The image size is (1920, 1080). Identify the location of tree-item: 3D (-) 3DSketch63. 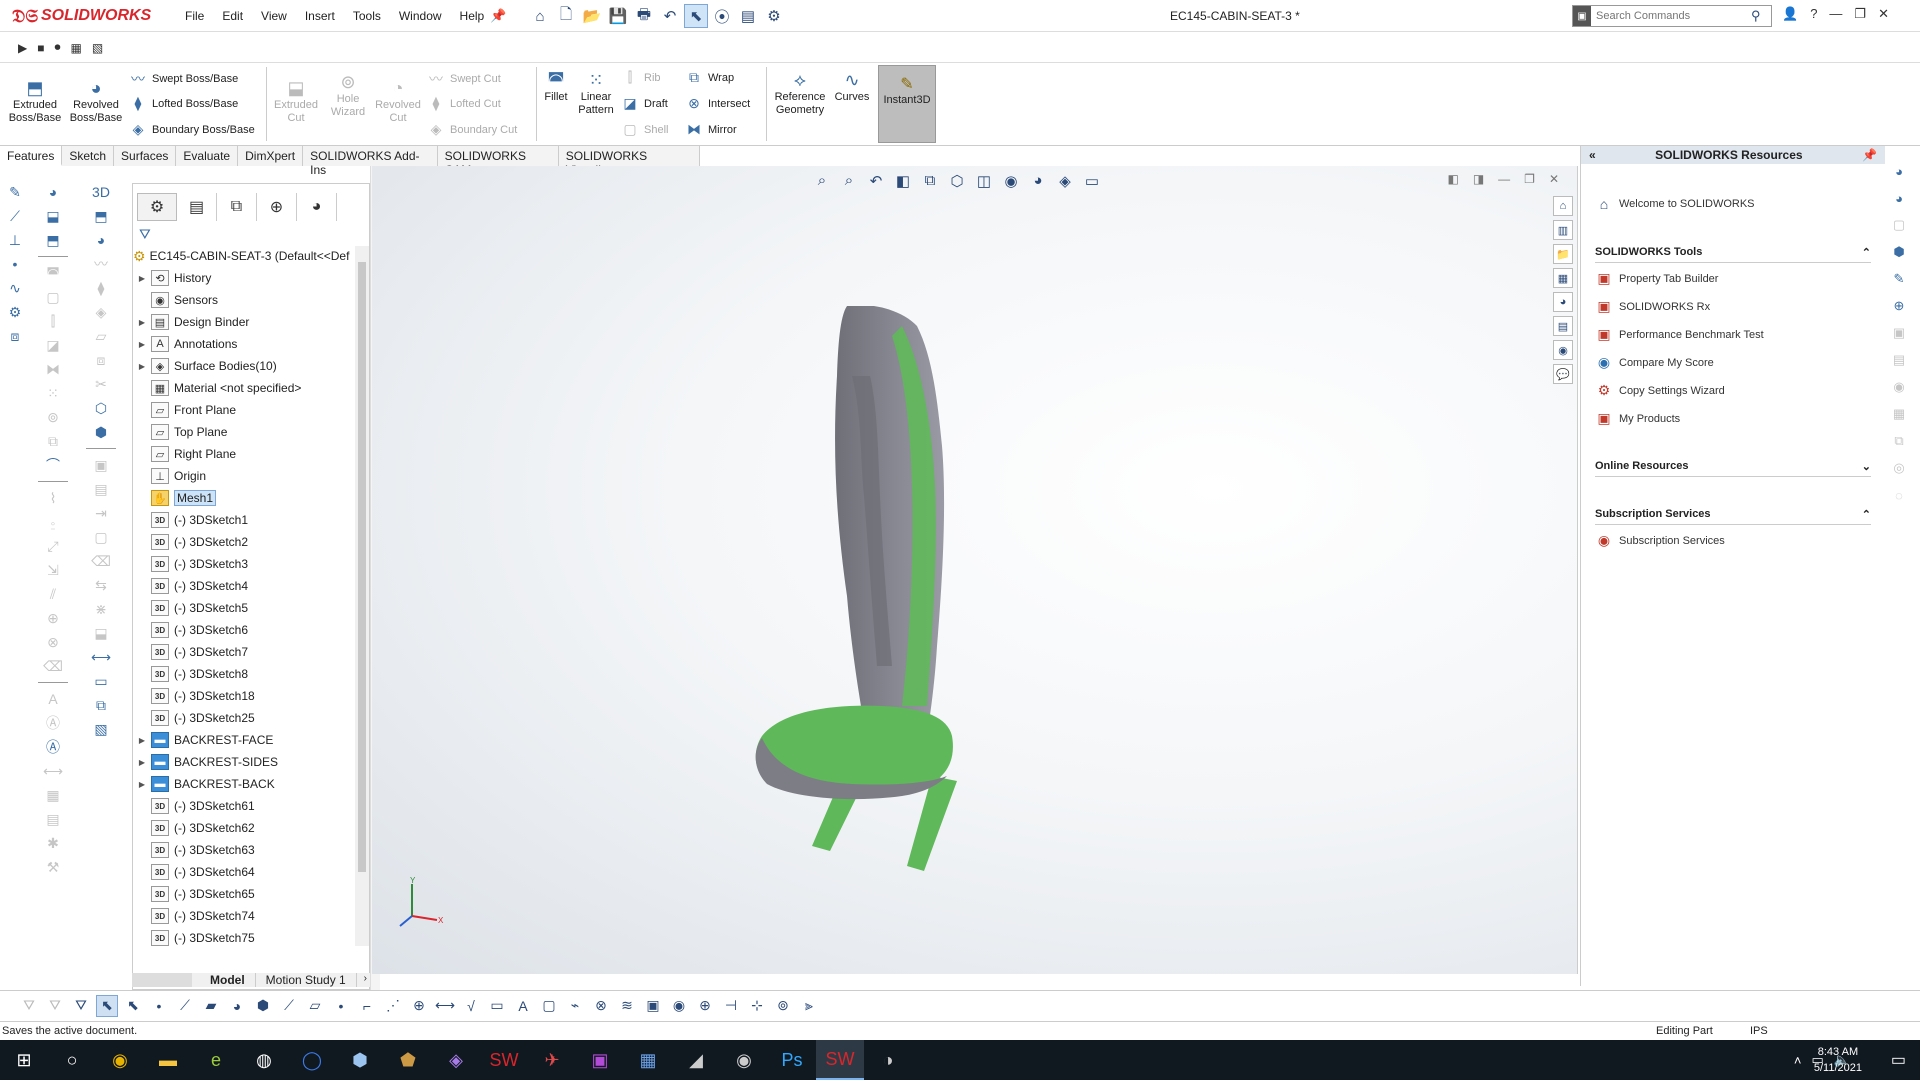
(244, 850).